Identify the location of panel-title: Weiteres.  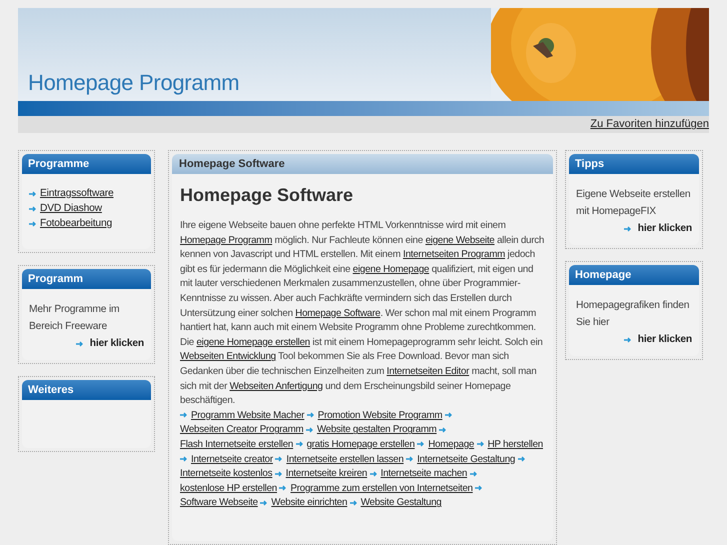
(51, 390).